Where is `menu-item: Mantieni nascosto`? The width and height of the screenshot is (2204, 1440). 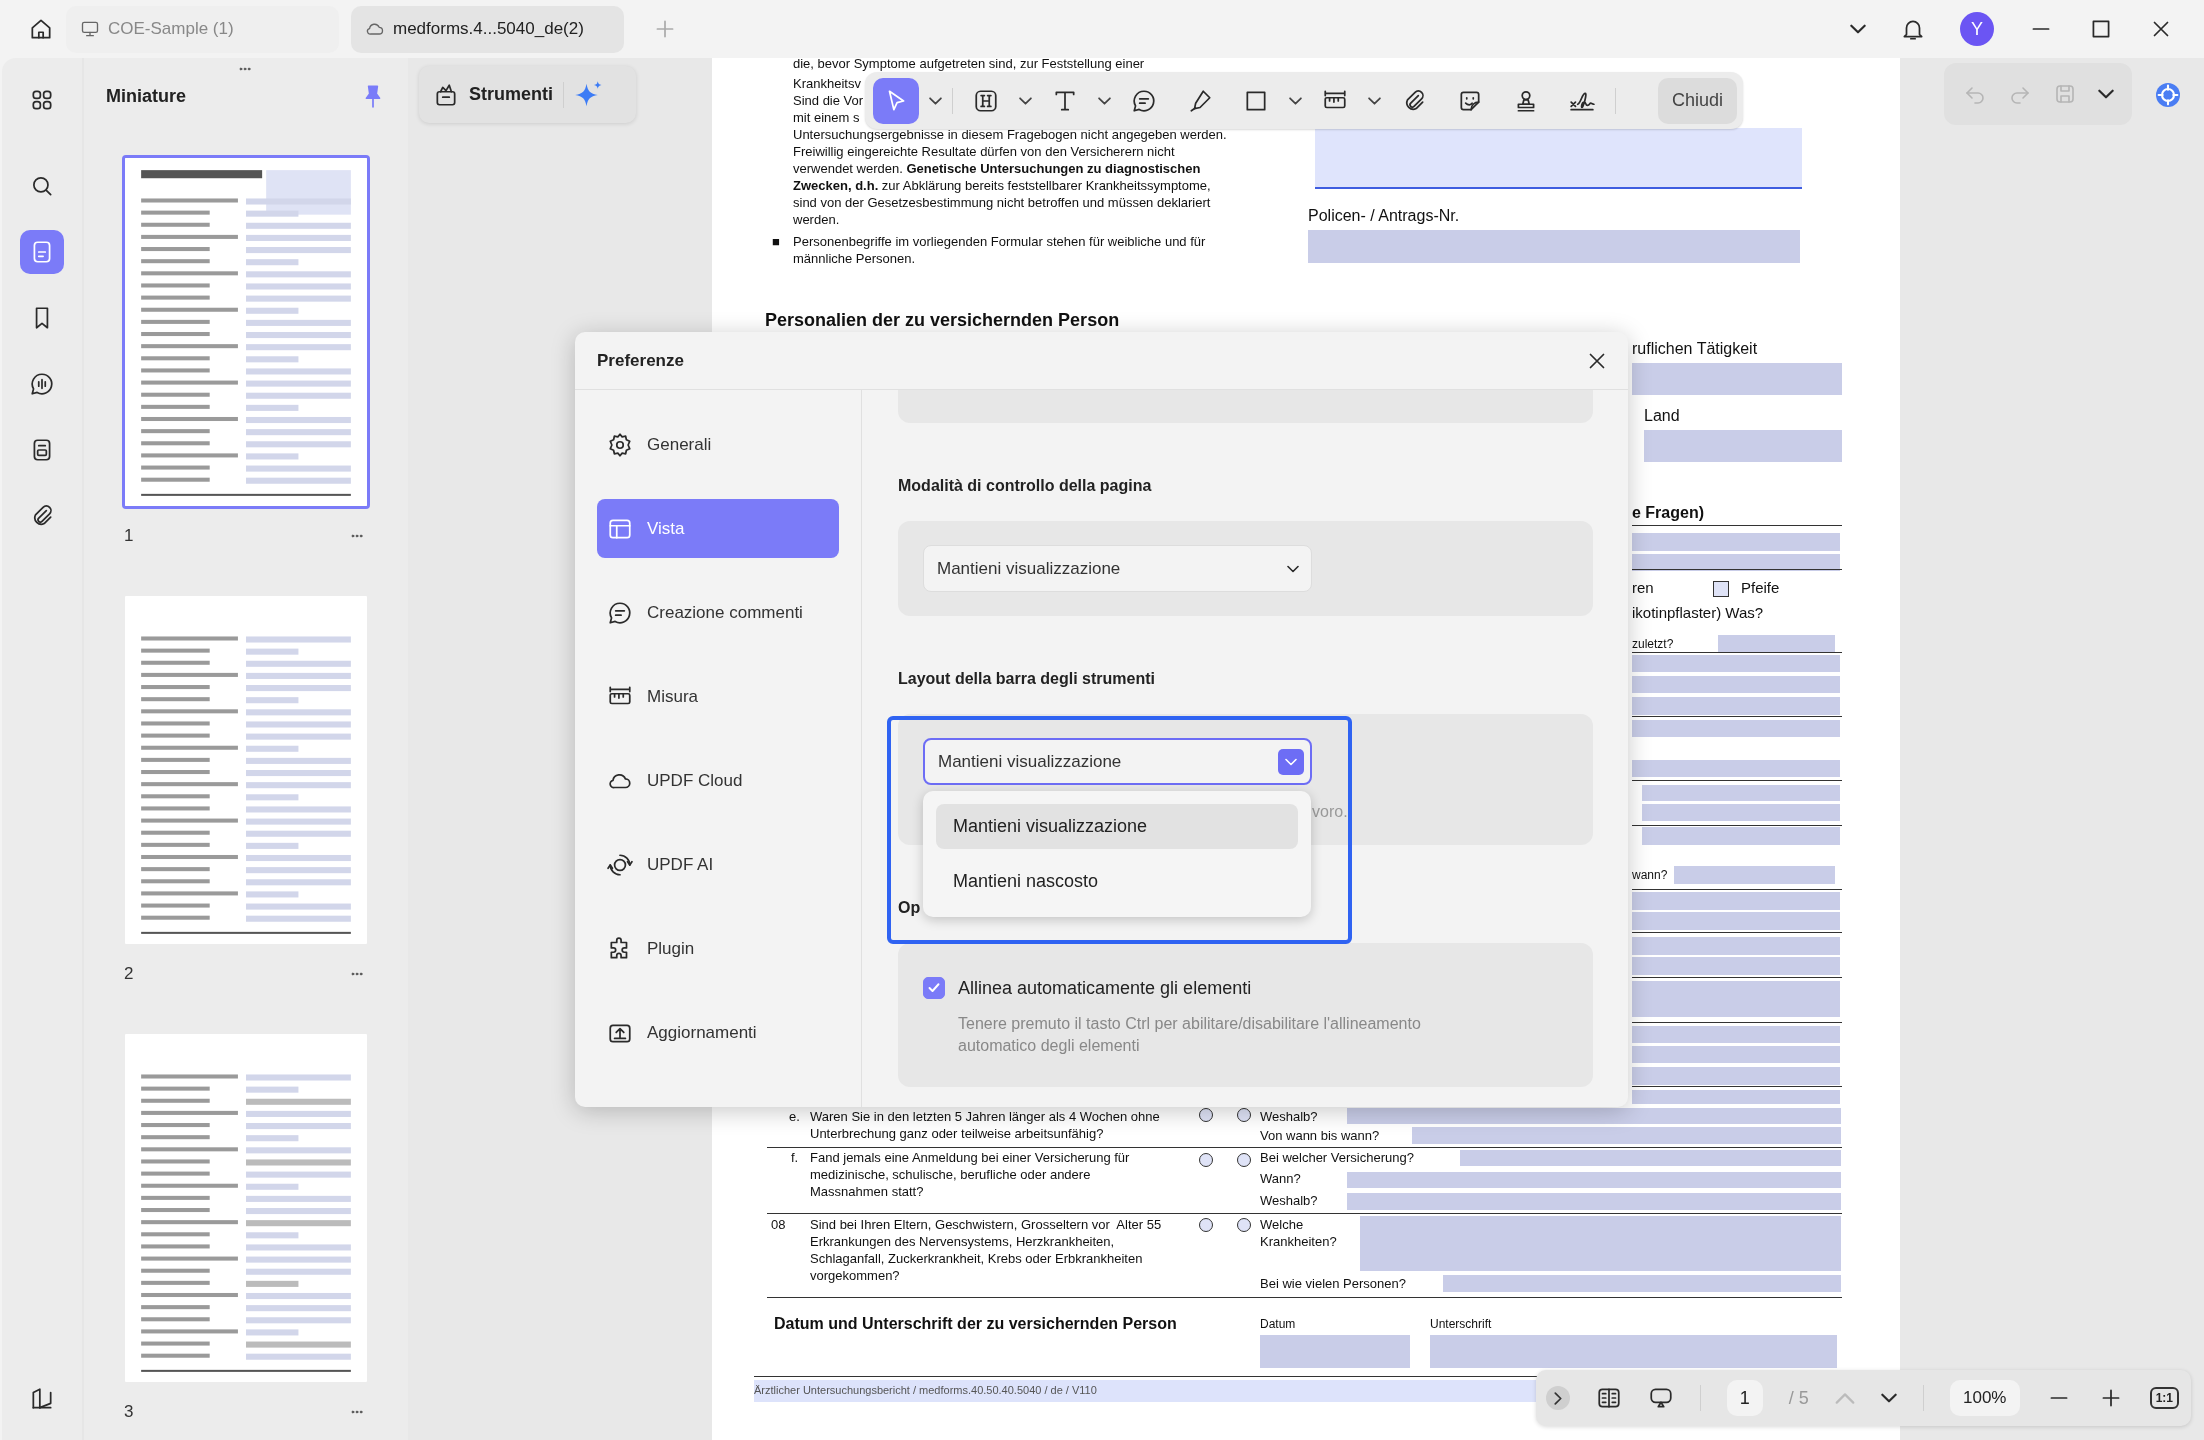
menu-item: Mantieni nascosto is located at coordinates (1117, 881).